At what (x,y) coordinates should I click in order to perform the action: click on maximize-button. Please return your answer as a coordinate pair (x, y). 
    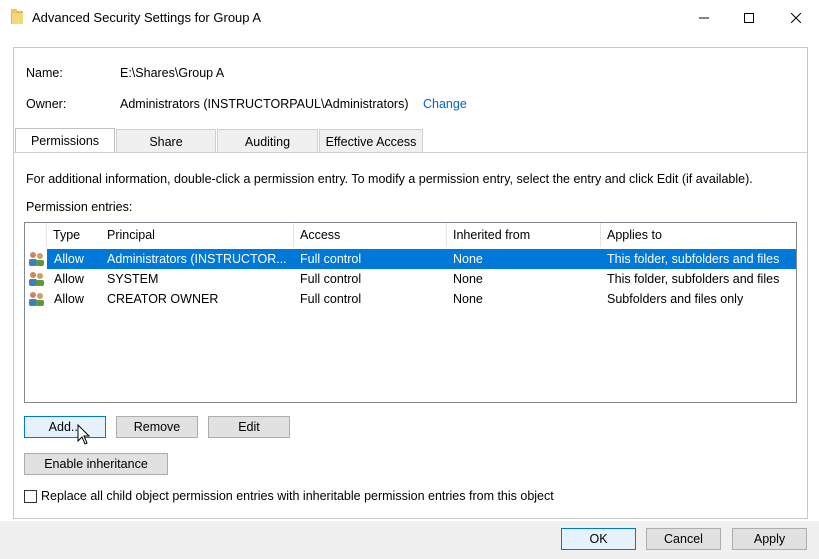
    Looking at the image, I should click on (749, 18).